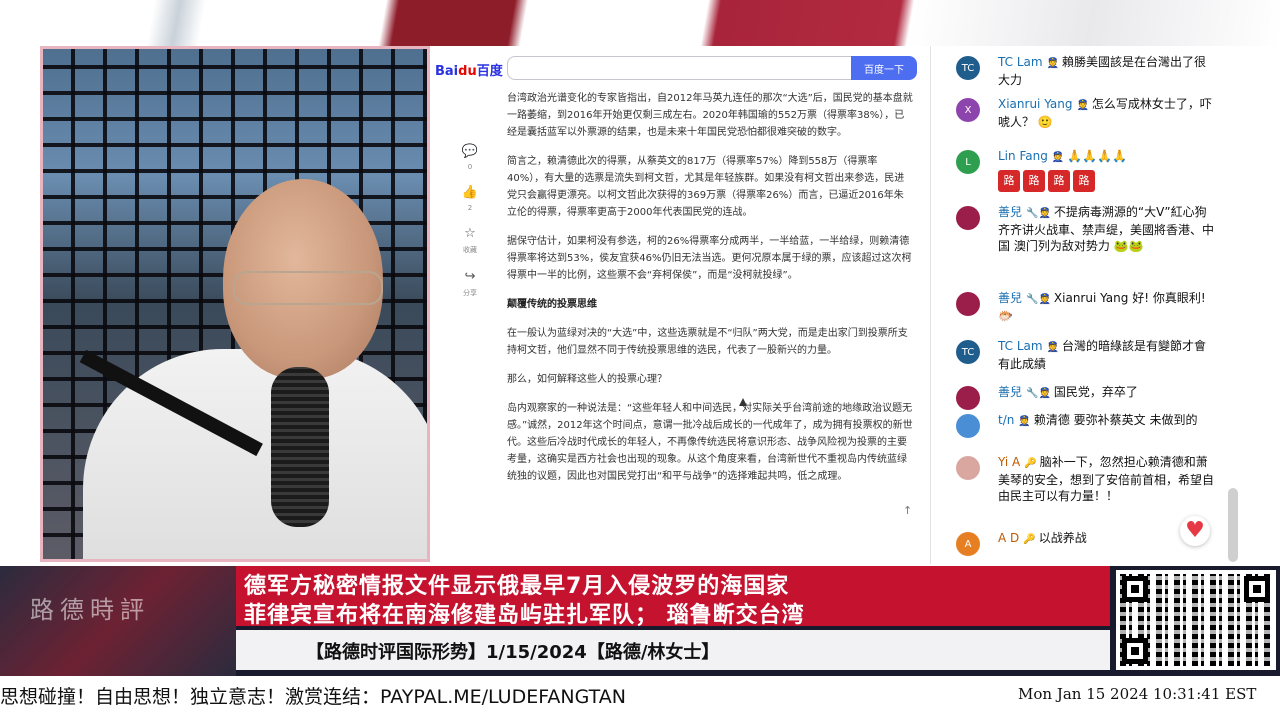 The height and width of the screenshot is (720, 1280). I want to click on top-banner, so click(640, 23).